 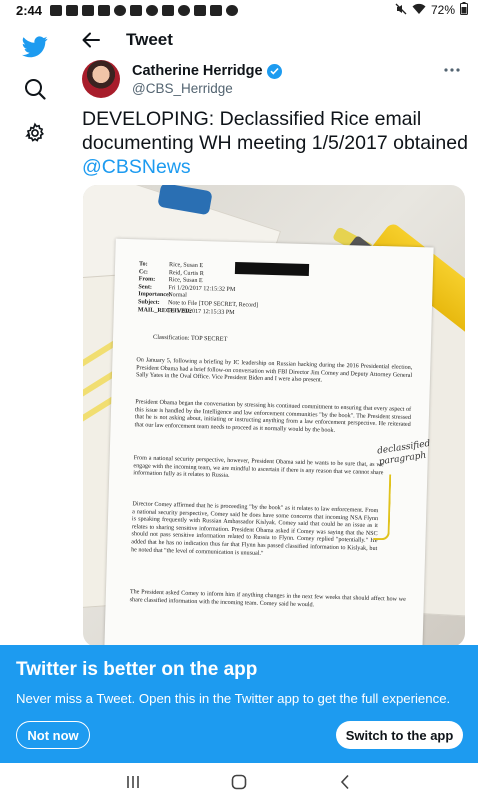 I want to click on nav-rail, so click(x=35, y=332).